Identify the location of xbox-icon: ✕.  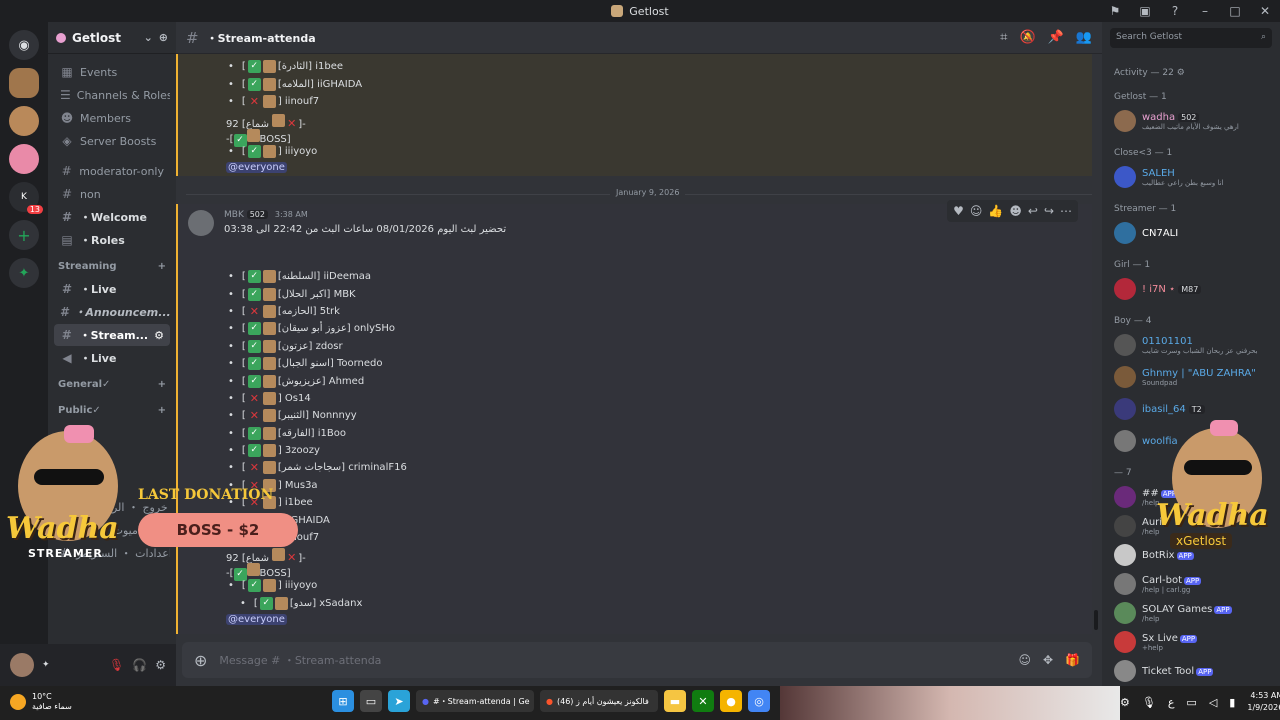
(703, 701).